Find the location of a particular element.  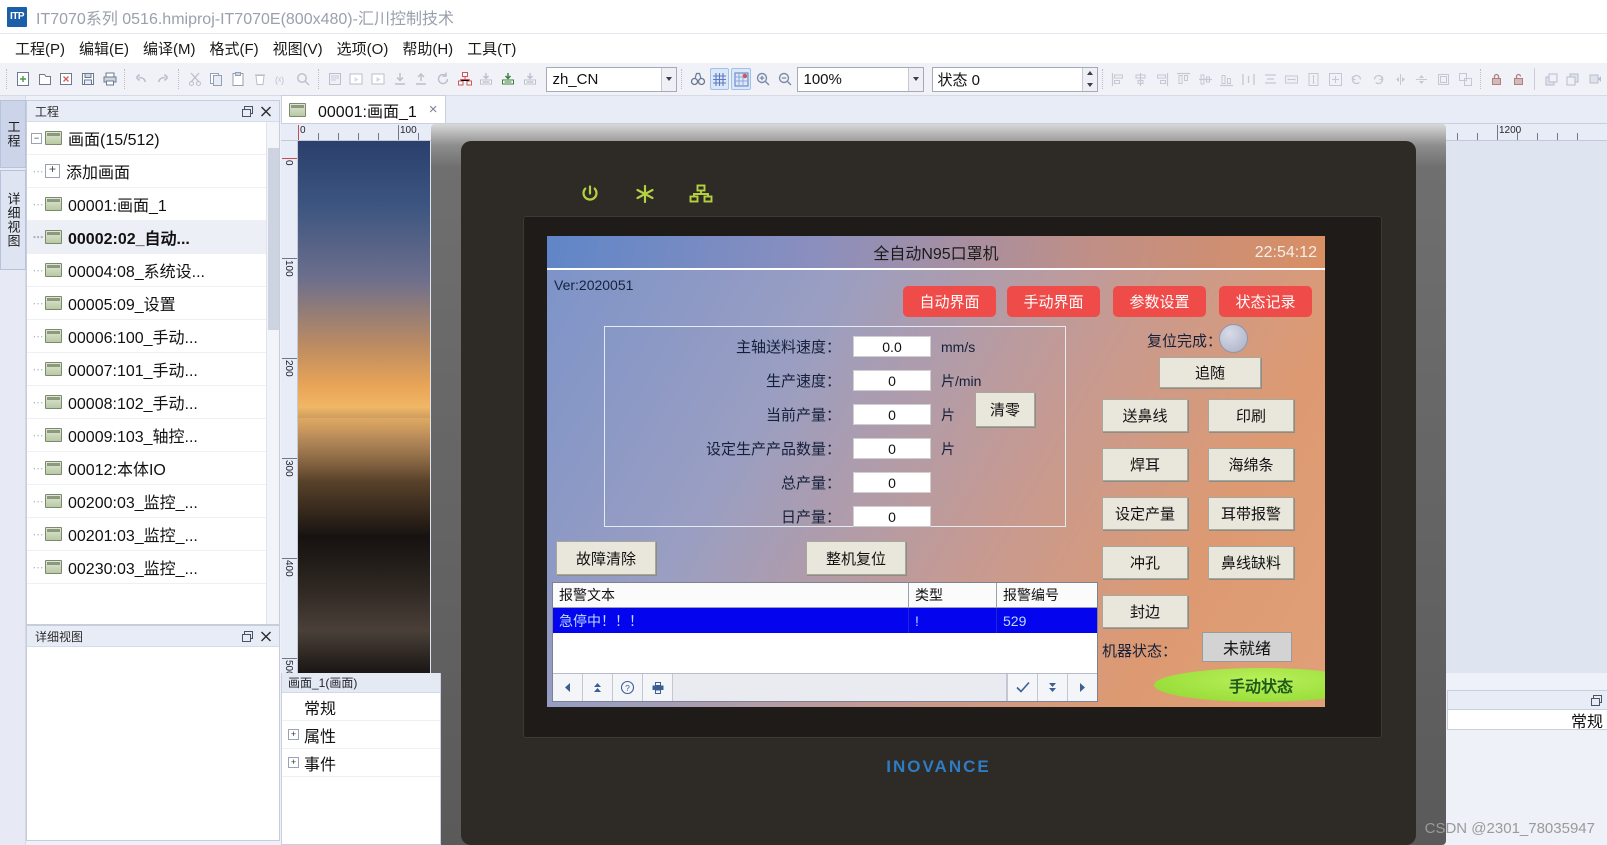

tab-close-icon: × is located at coordinates (430, 109).